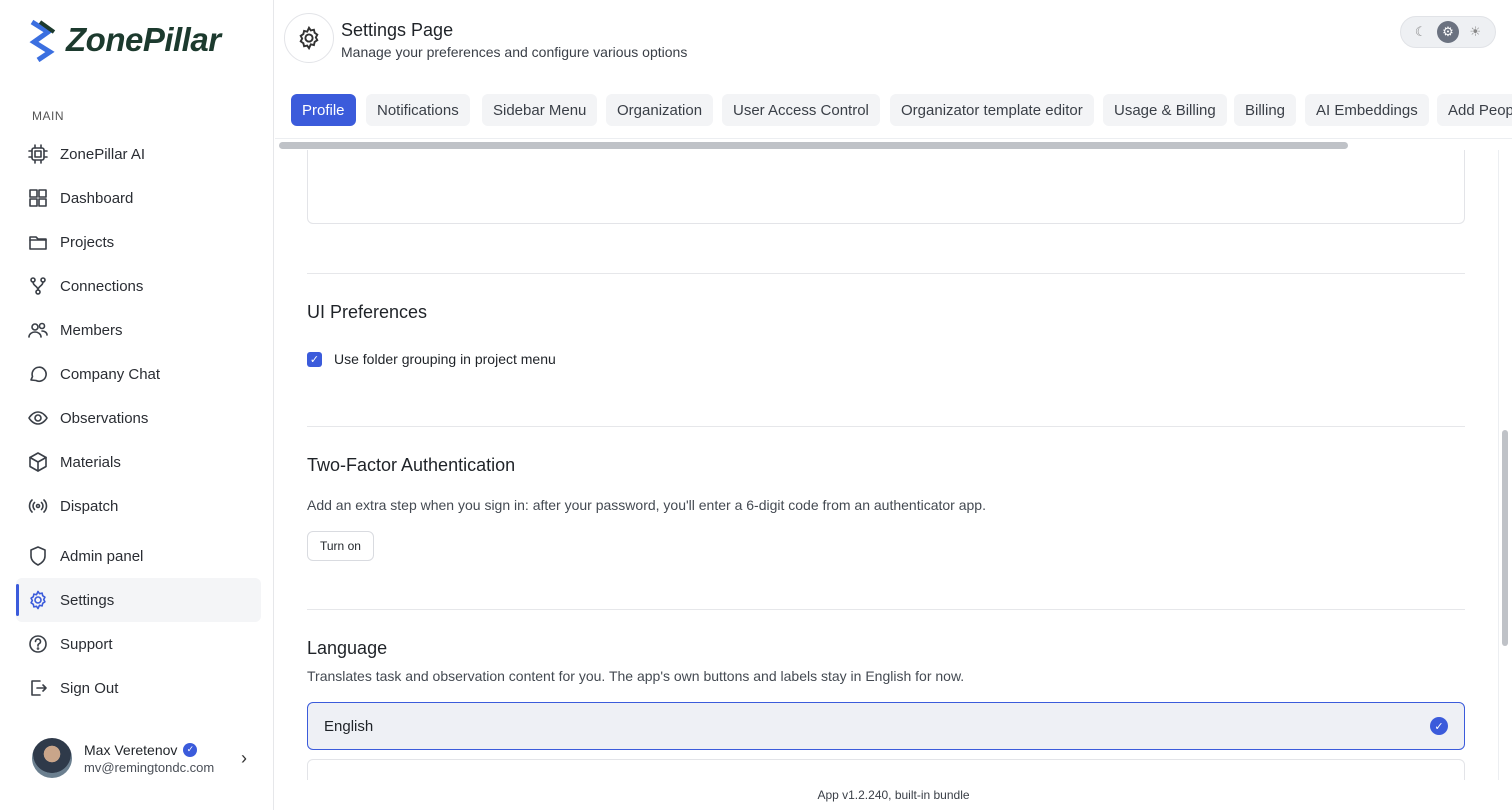  Describe the element at coordinates (397, 30) in the screenshot. I see `page-title: Settings Page` at that location.